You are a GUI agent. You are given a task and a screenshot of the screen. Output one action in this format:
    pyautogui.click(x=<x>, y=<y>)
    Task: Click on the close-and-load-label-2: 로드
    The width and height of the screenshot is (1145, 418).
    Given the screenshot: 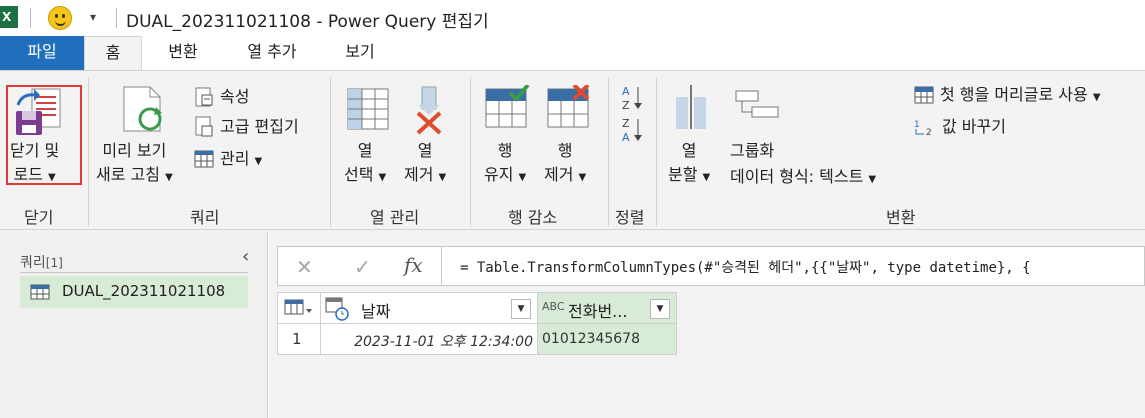 What is the action you would take?
    pyautogui.click(x=28, y=174)
    